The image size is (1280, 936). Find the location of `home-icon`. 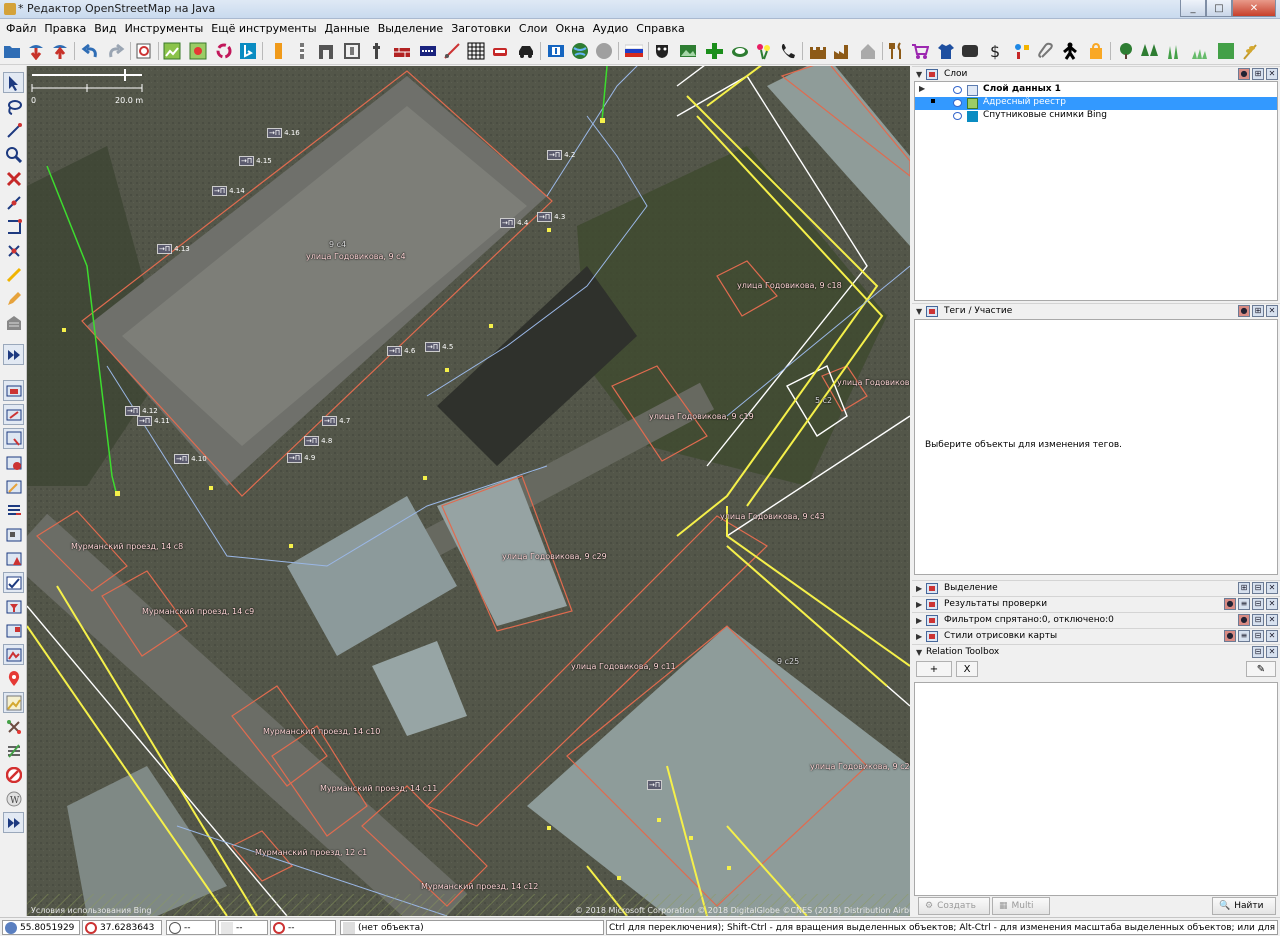

home-icon is located at coordinates (868, 51).